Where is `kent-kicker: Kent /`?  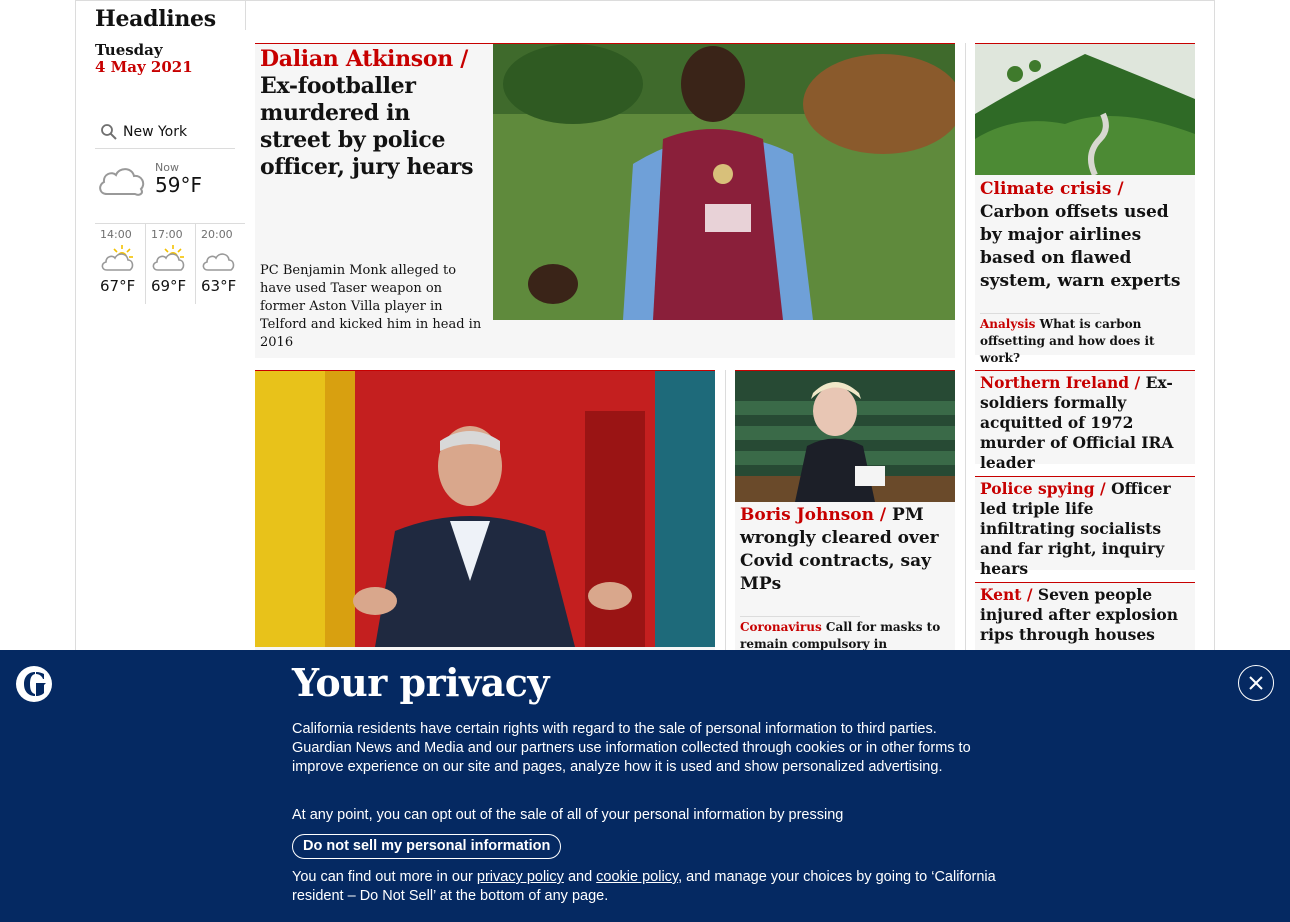 kent-kicker: Kent / is located at coordinates (1006, 594).